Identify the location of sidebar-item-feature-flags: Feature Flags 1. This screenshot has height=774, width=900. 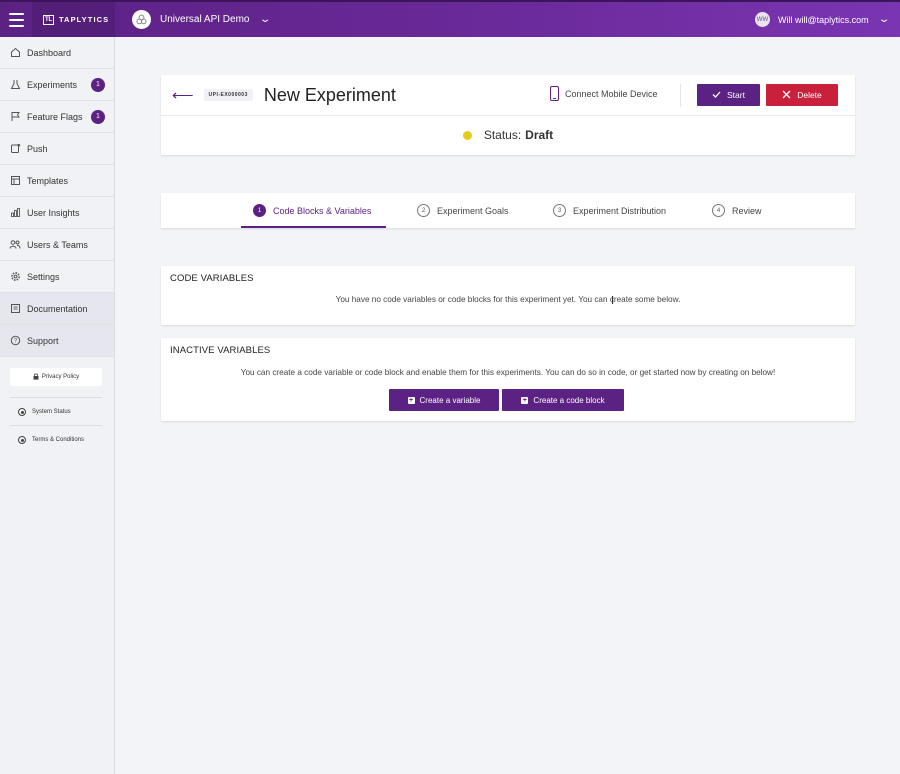
(57, 117).